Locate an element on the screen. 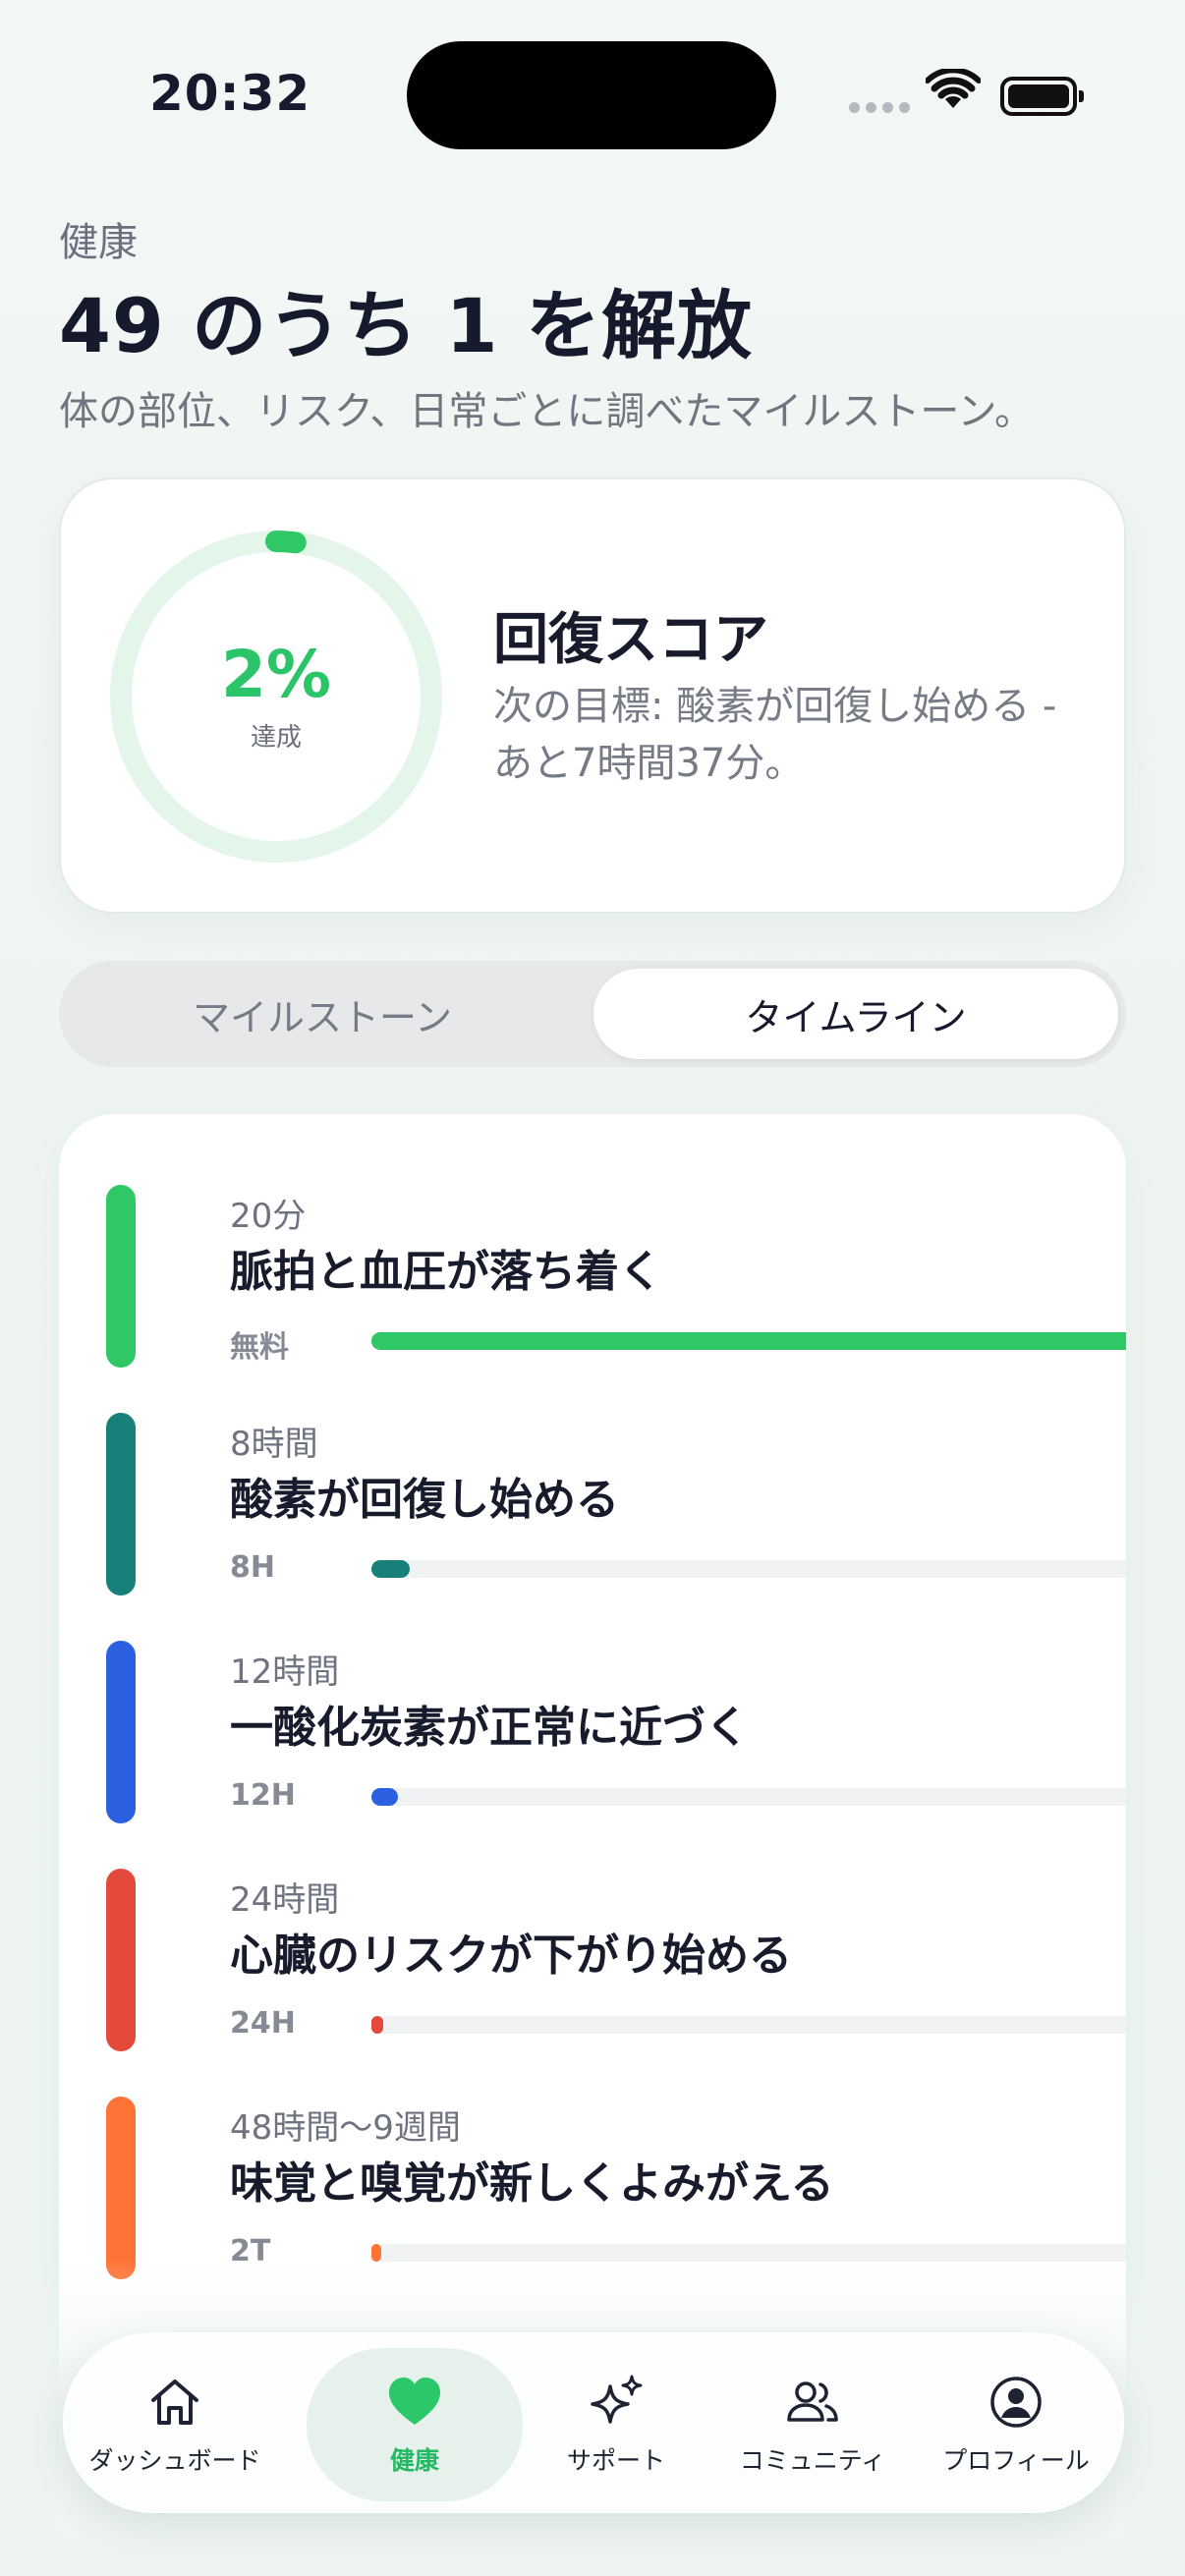  view-segmented-control: マイルストーン タイムライン is located at coordinates (592, 1014).